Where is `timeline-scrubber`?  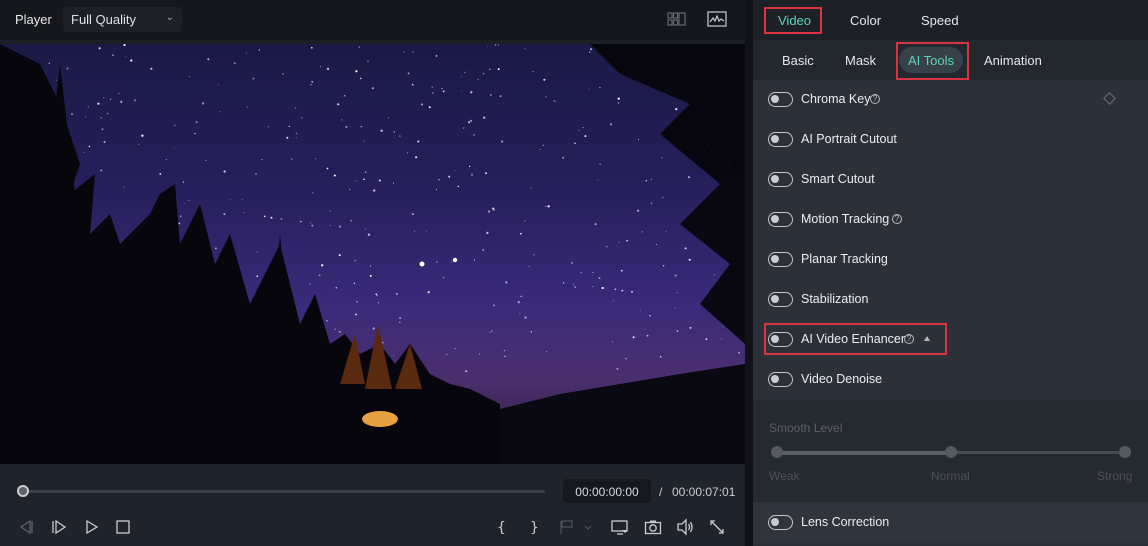 timeline-scrubber is located at coordinates (284, 491).